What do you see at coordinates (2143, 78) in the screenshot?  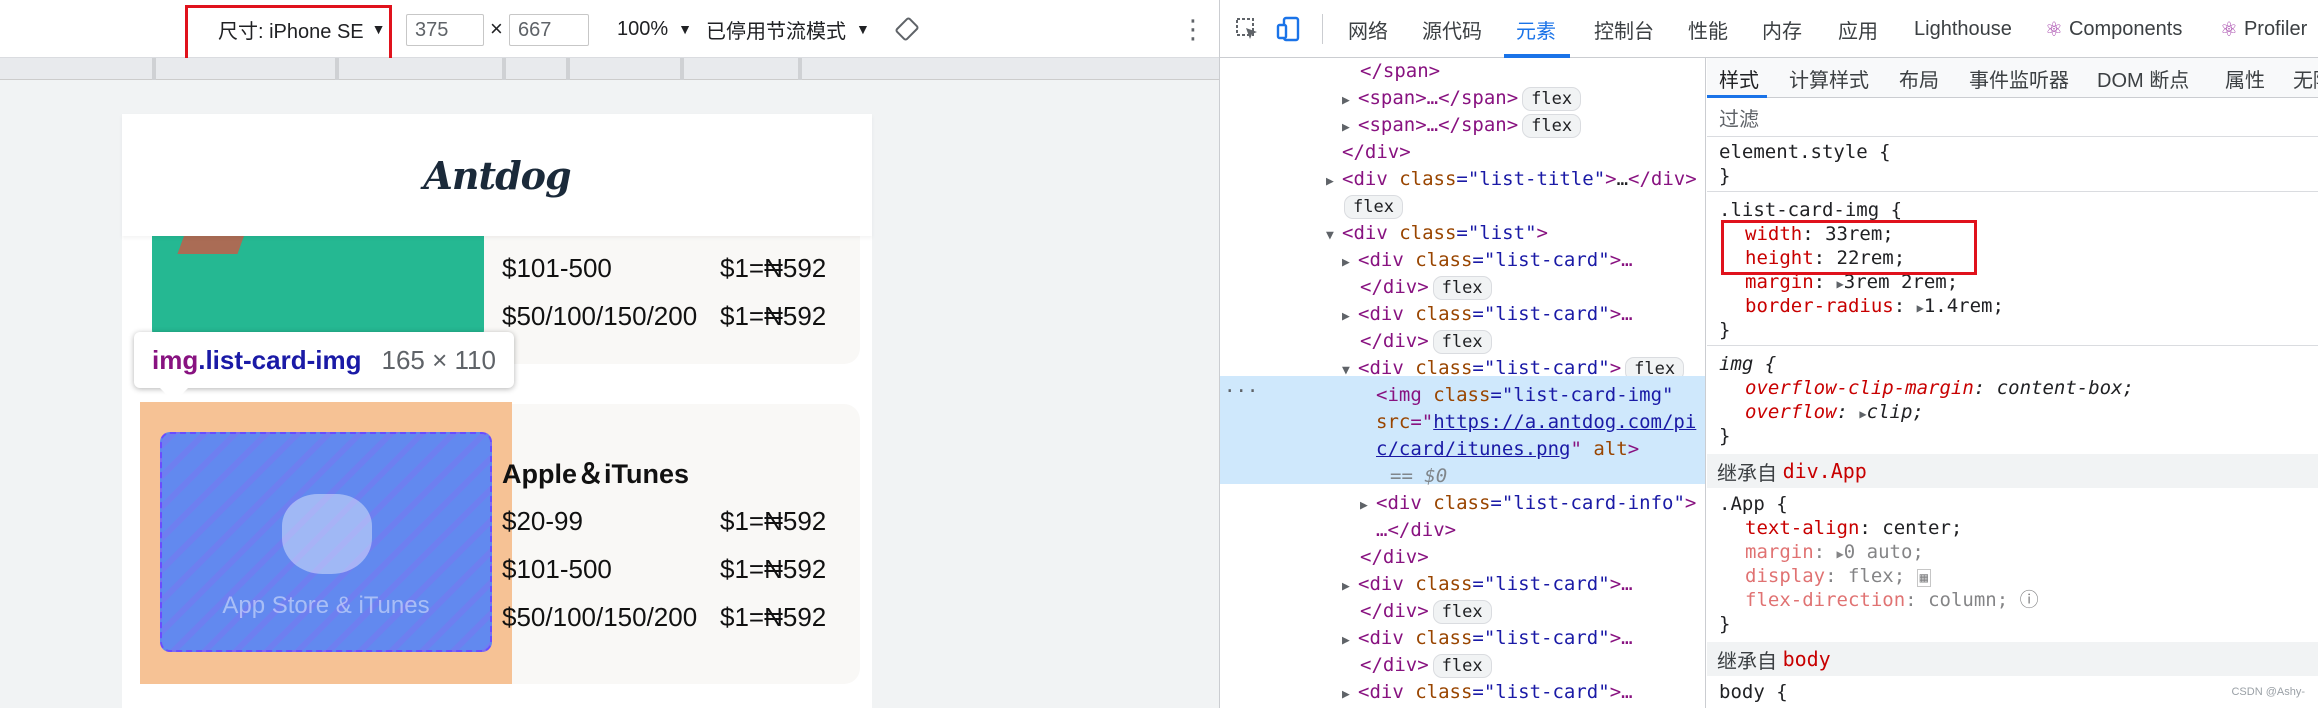 I see `tab-dom-breakpoints: DOM 断点` at bounding box center [2143, 78].